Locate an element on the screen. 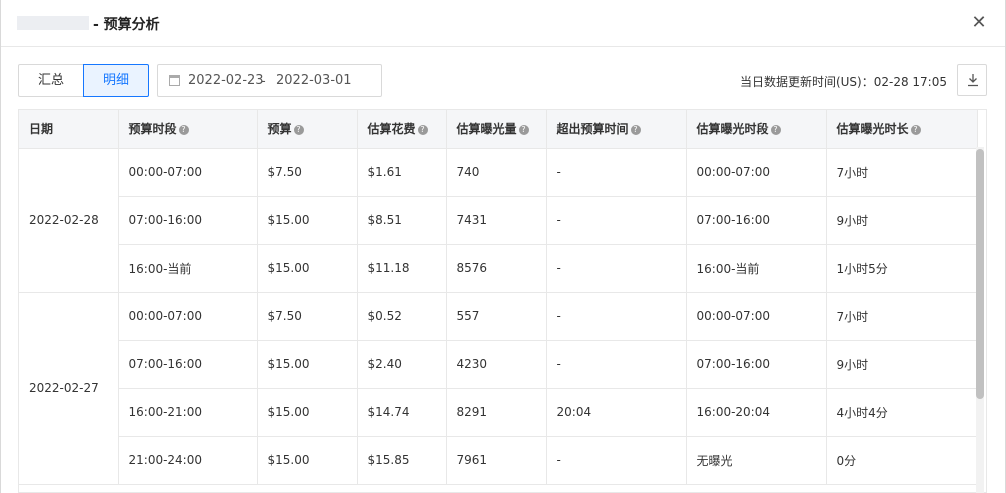 Image resolution: width=1006 pixels, height=493 pixels. date-cell: 2022-02-28 is located at coordinates (69, 220).